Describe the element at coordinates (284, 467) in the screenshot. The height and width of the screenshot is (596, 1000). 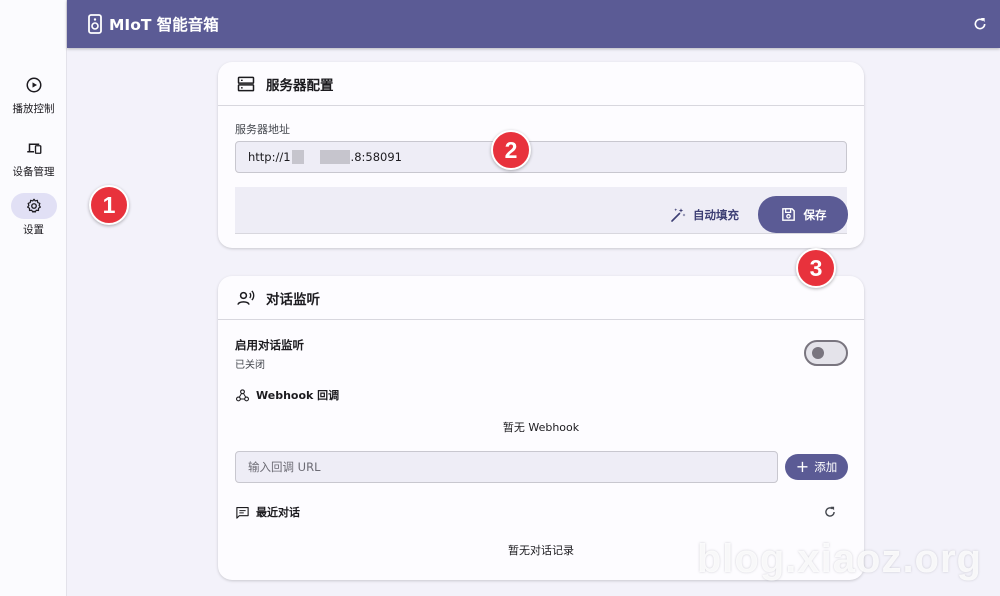
I see `webhook-url-placeholder: 输入回调 URL` at that location.